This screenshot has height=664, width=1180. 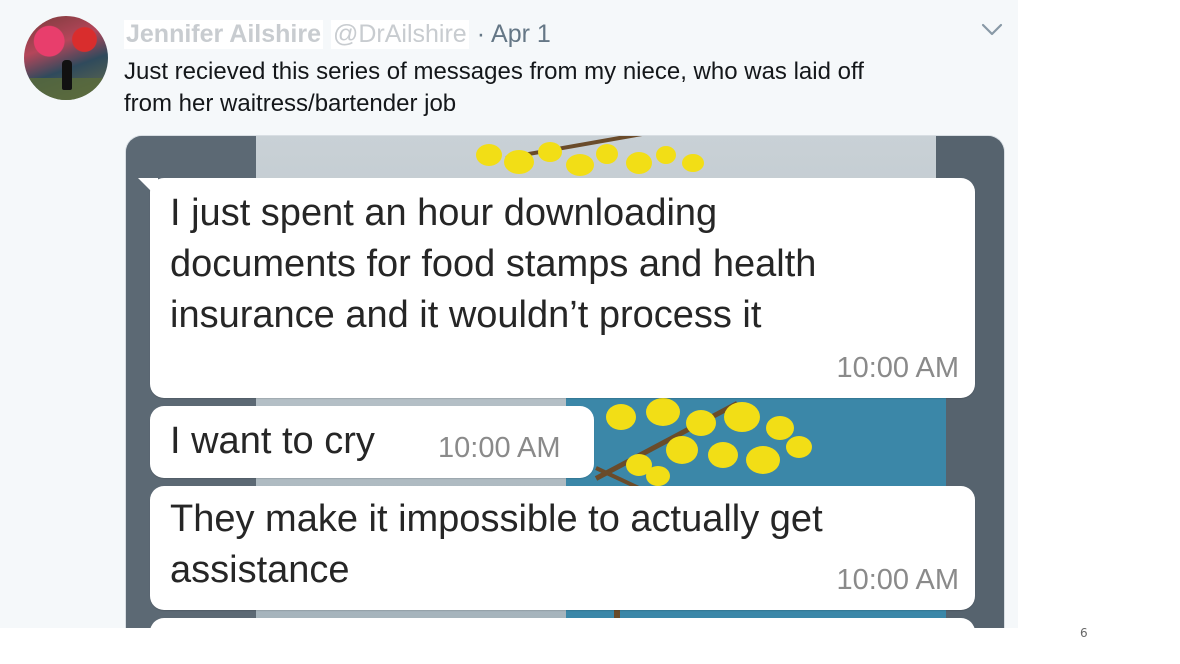 What do you see at coordinates (992, 30) in the screenshot?
I see `chevron-down-icon` at bounding box center [992, 30].